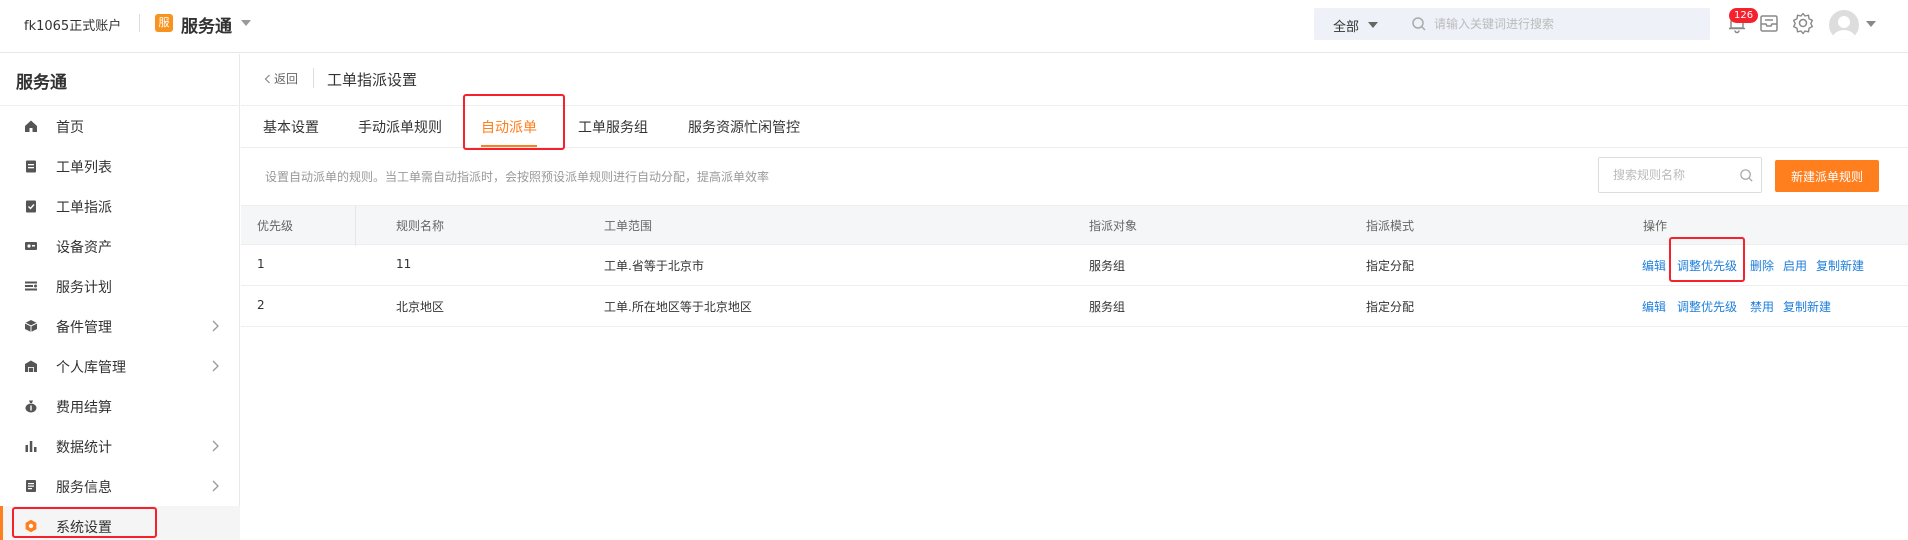  Describe the element at coordinates (1795, 265) in the screenshot. I see `enable-link: 启用` at that location.